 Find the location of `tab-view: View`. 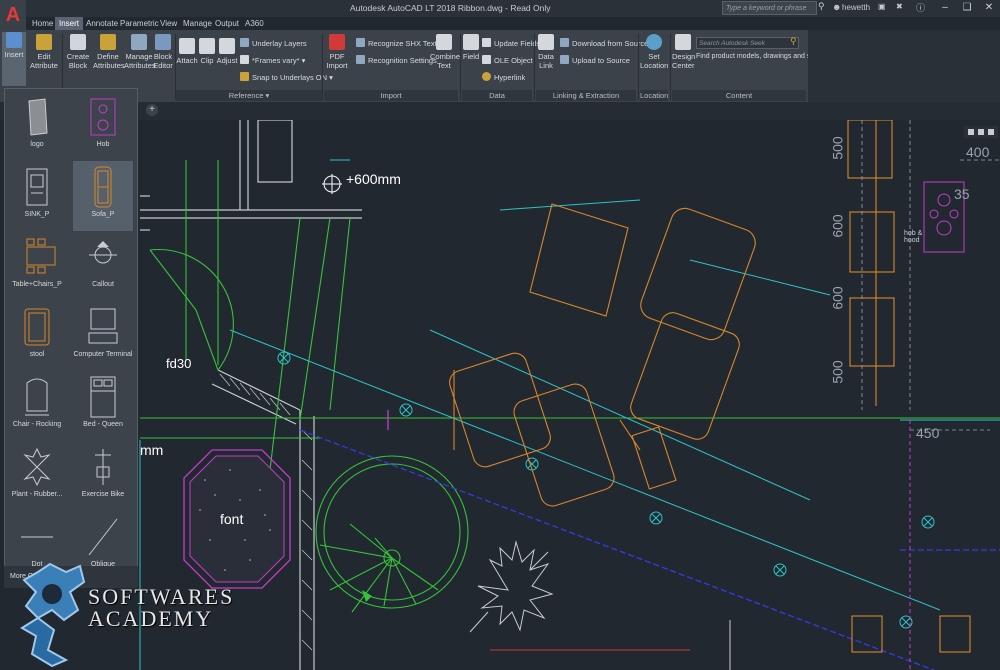

tab-view: View is located at coordinates (168, 23).